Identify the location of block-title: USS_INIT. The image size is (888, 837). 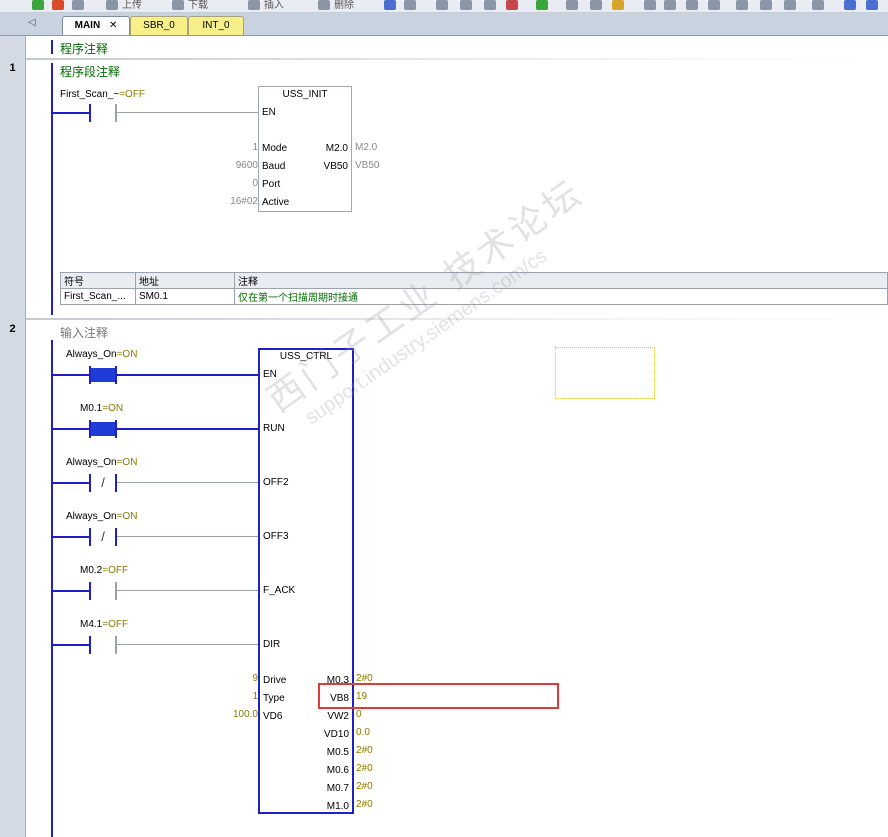
(305, 94).